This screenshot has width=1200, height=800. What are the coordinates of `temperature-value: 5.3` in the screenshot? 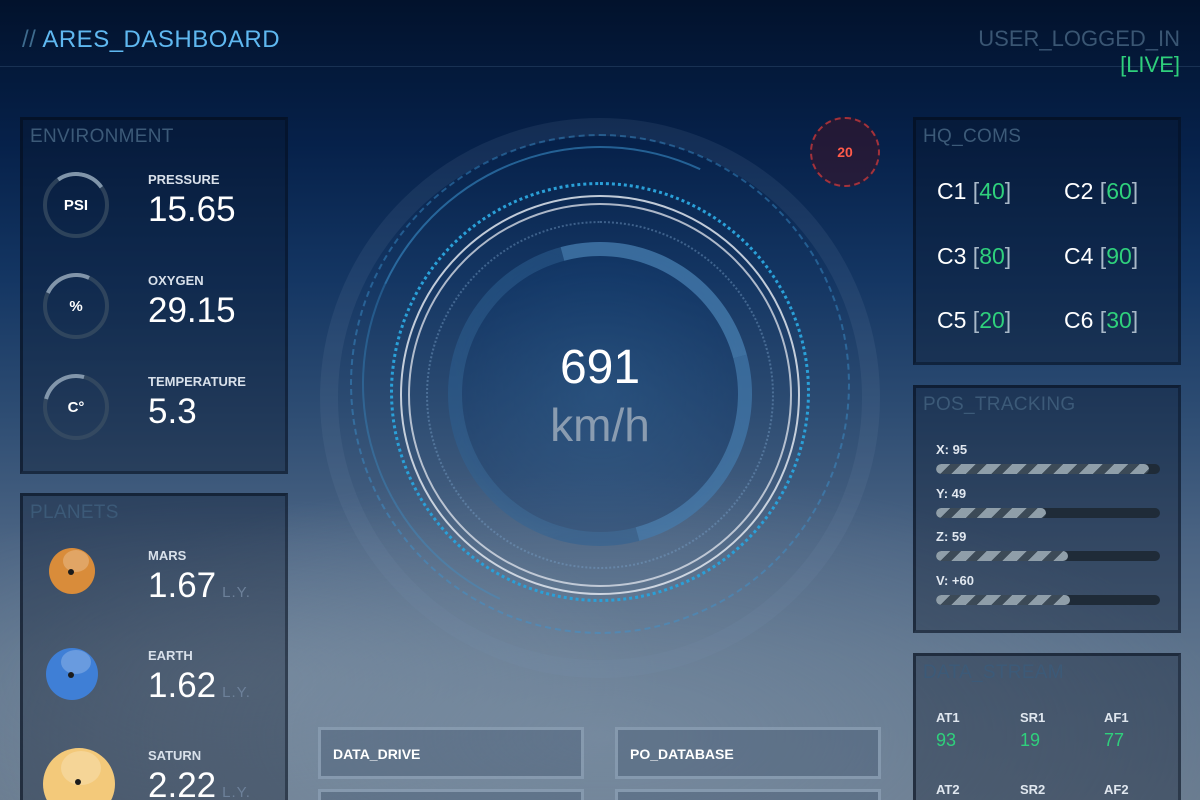 It's located at (172, 411).